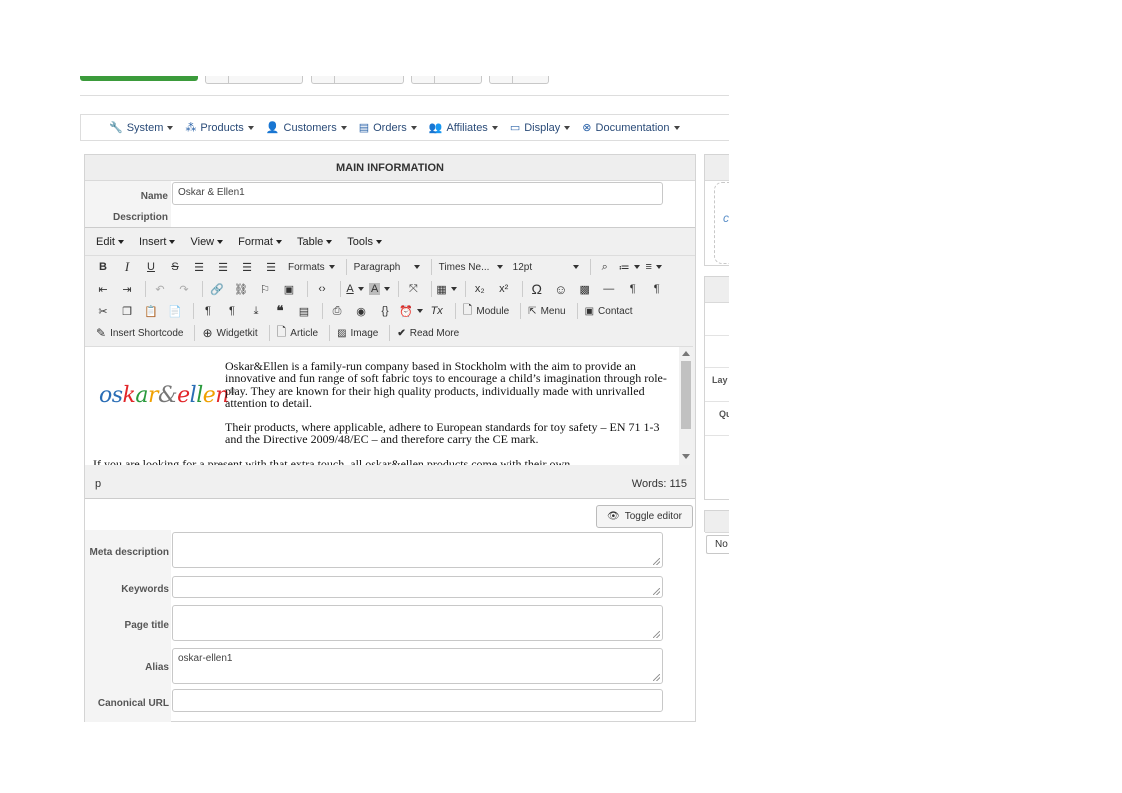 This screenshot has height=793, width=1122. Describe the element at coordinates (417, 623) in the screenshot. I see `page-title-field` at that location.